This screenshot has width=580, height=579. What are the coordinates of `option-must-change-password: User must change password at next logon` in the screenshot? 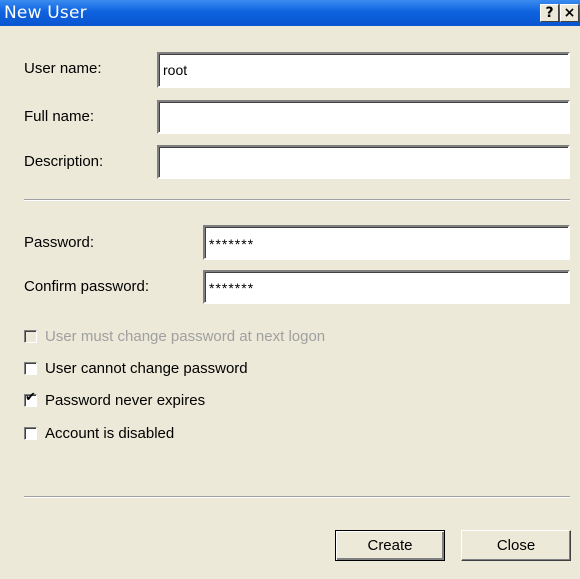 It's located at (174, 336).